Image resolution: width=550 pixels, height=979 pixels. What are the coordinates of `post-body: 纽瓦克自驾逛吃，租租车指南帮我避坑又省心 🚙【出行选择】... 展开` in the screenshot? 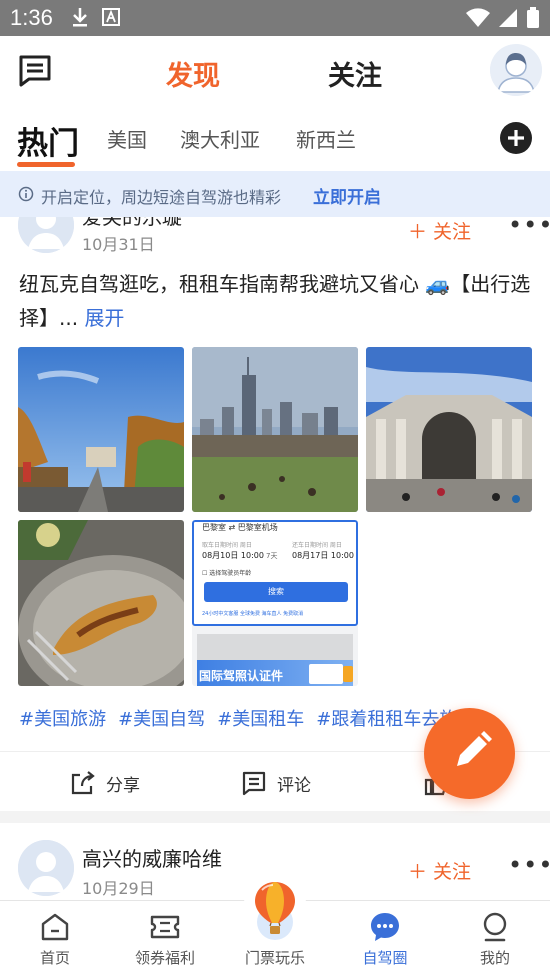 It's located at (276, 301).